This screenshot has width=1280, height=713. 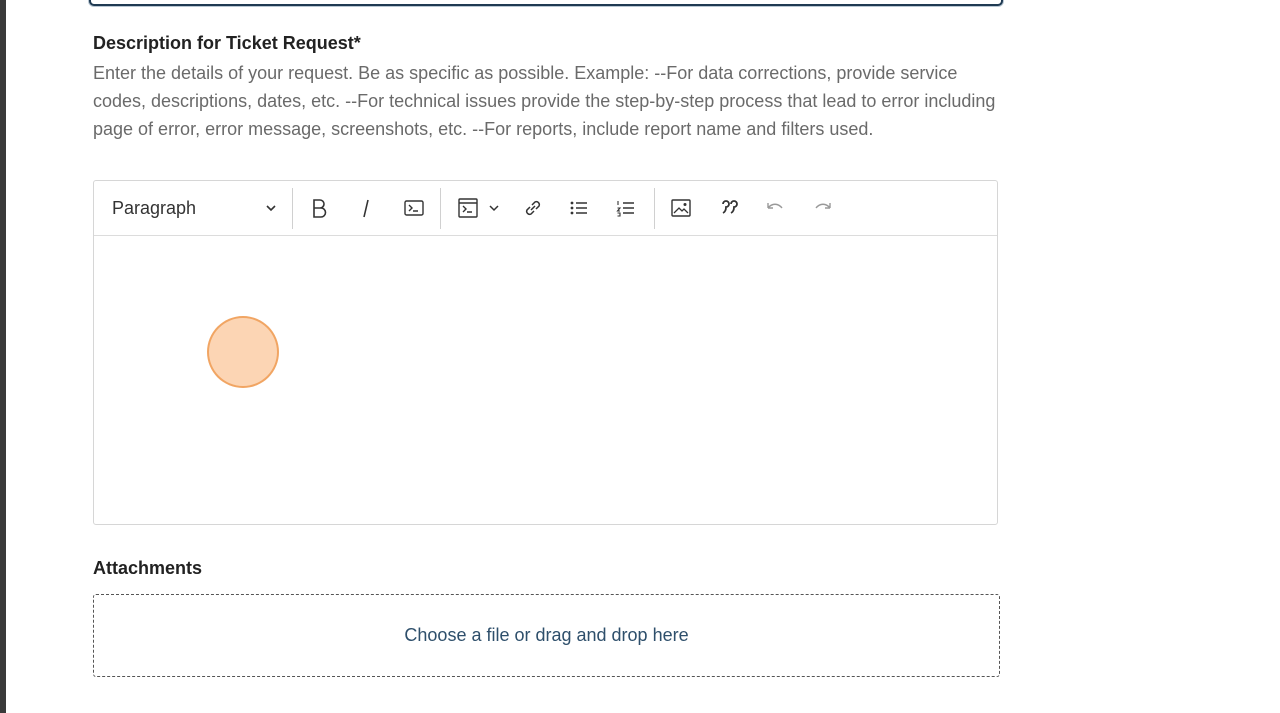 I want to click on block-format-dropdown: Paragraph, so click(x=194, y=208).